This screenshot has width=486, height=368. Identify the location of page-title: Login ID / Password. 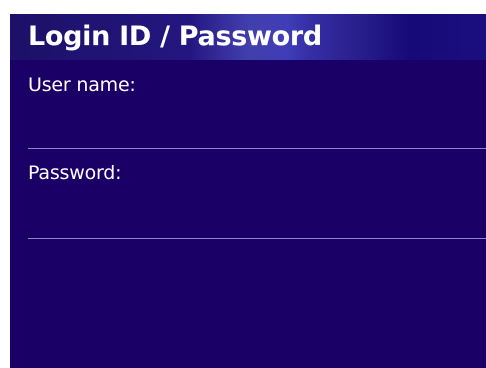
(175, 36).